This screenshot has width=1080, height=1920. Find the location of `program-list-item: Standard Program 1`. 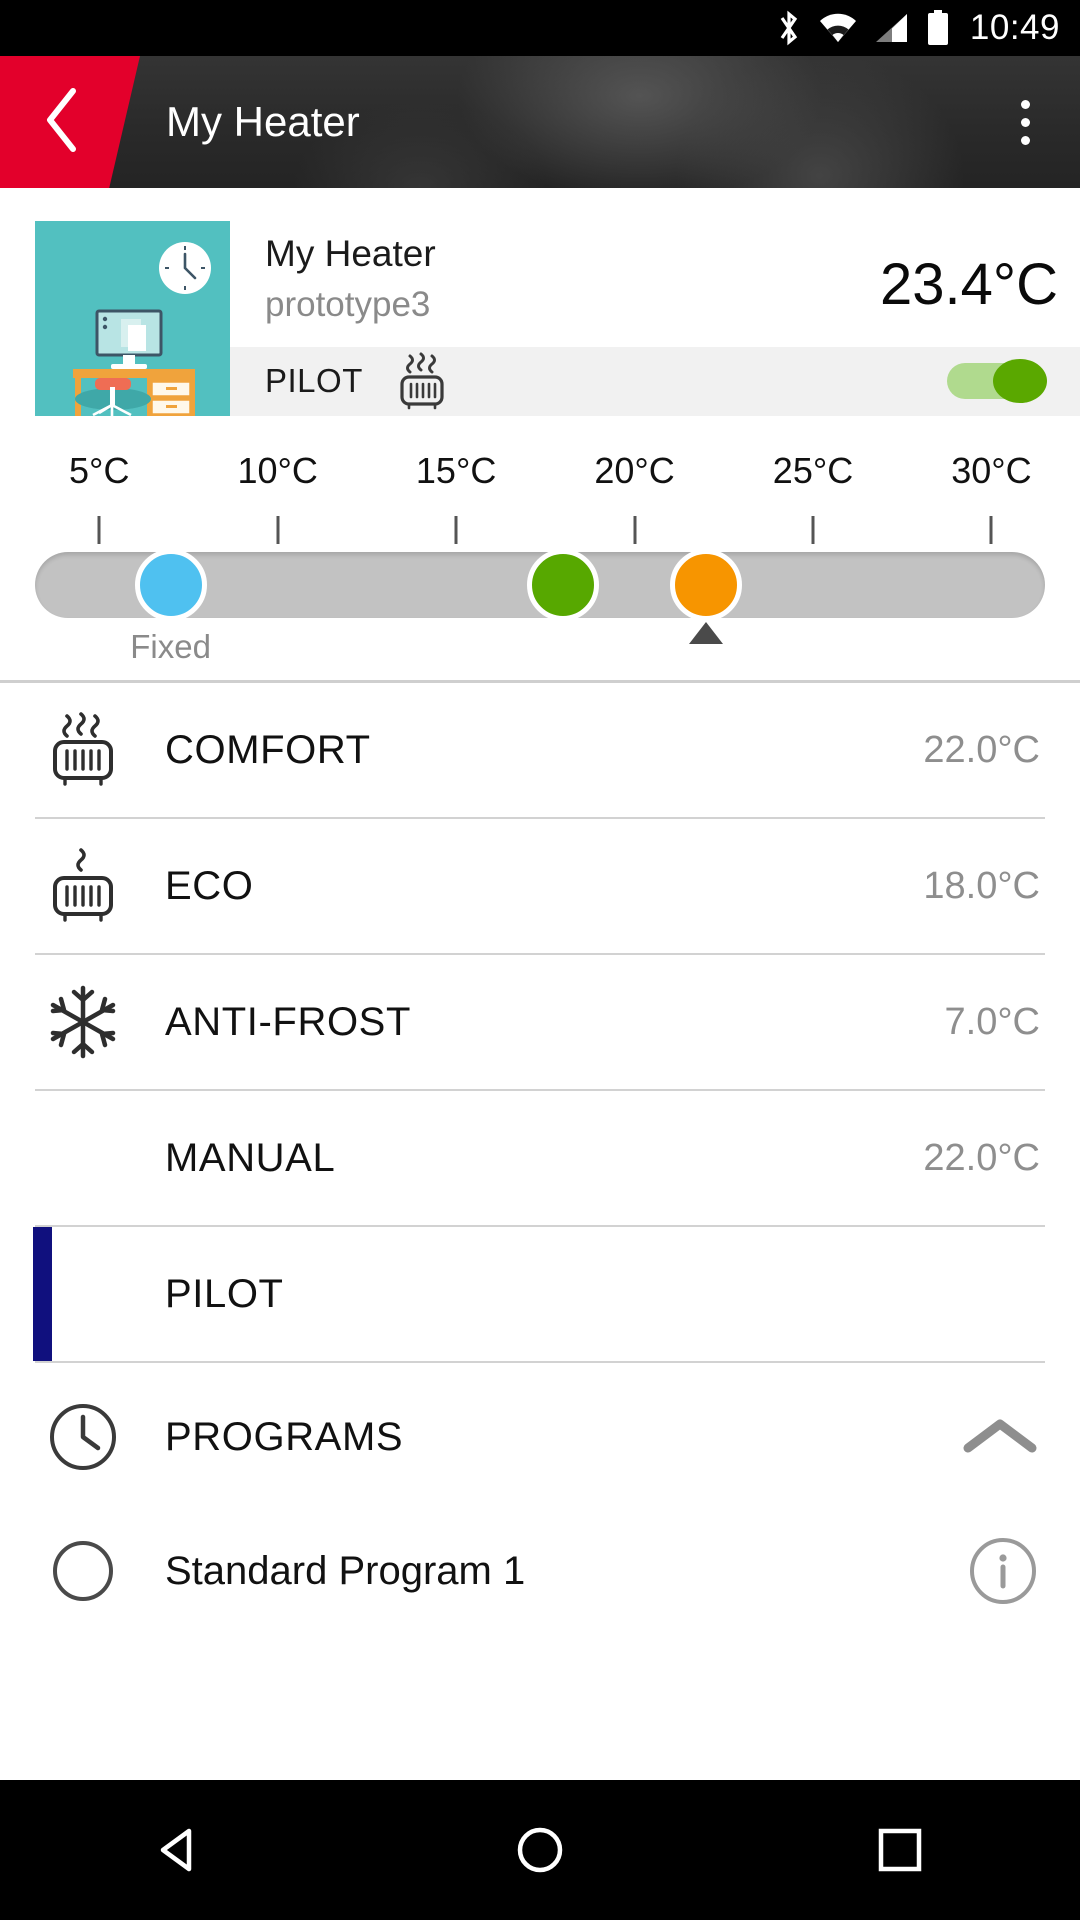

program-list-item: Standard Program 1 is located at coordinates (540, 1571).